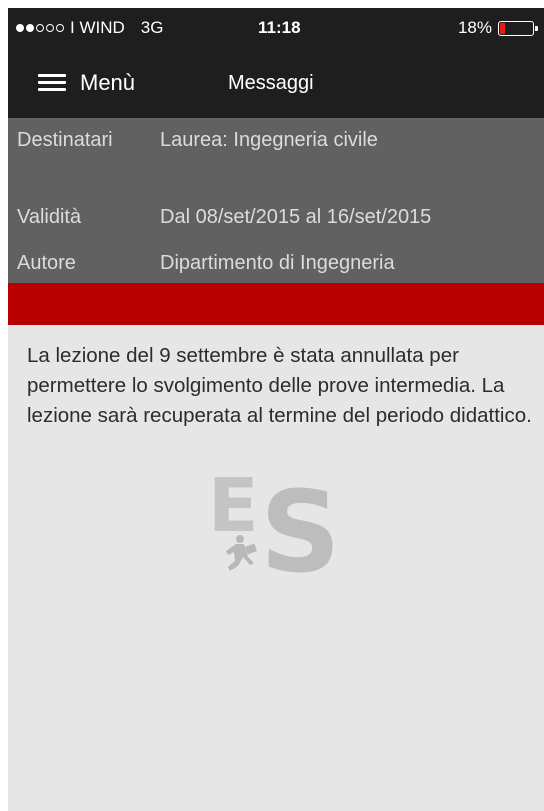 This screenshot has width=544, height=811. I want to click on carrier-name: I WIND, so click(97, 27).